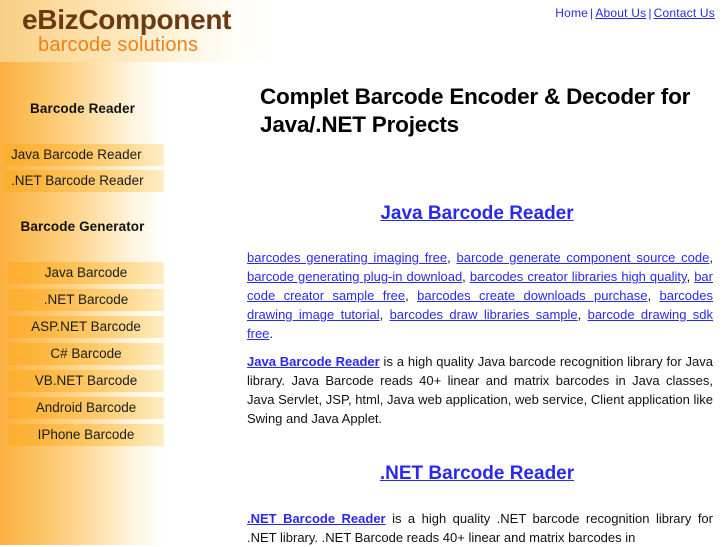  Describe the element at coordinates (84, 155) in the screenshot. I see `sidebar-item-java-barcode-reader: Java Barcode Reader` at that location.